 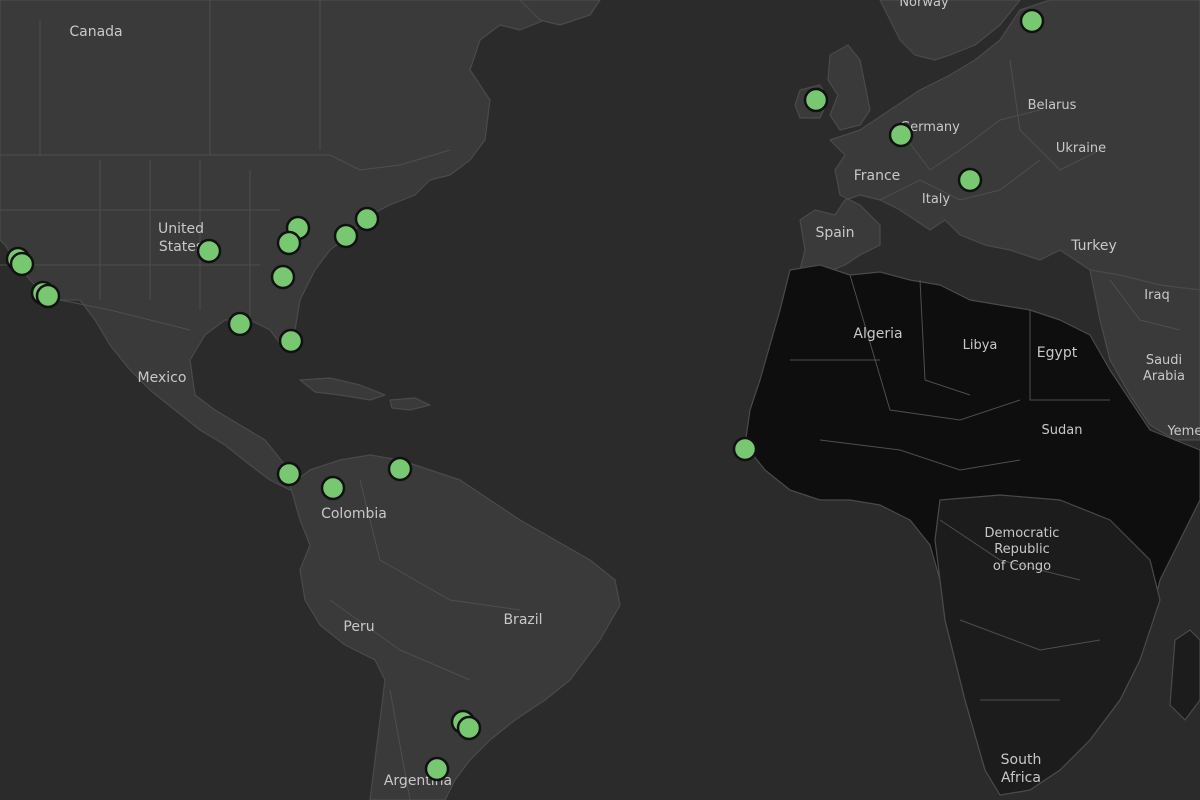 What do you see at coordinates (162, 378) in the screenshot?
I see `label-mexico: Mexico` at bounding box center [162, 378].